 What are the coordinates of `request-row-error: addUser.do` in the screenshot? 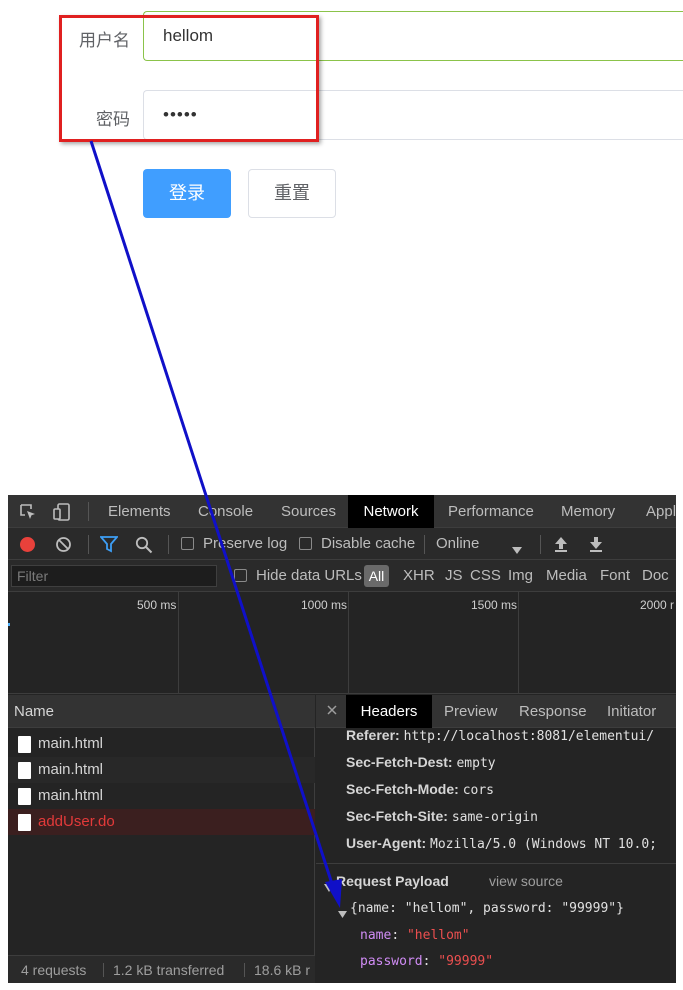 It's located at (161, 822).